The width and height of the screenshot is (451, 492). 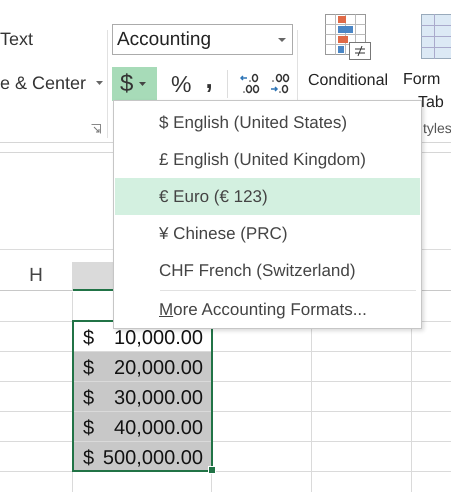 I want to click on table-cell: $ 40,000.00, so click(x=142, y=427).